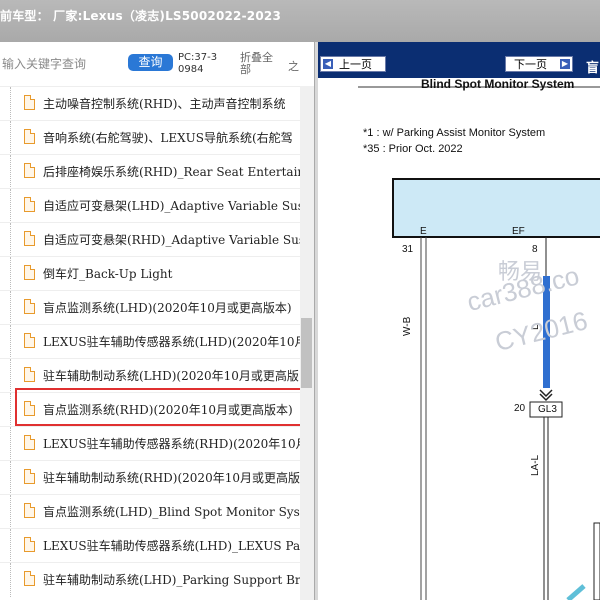 The width and height of the screenshot is (600, 600). What do you see at coordinates (171, 444) in the screenshot?
I see `tree-item-label: LEXUS驻车辅助传感器系统(RHD)(2020年10月` at bounding box center [171, 444].